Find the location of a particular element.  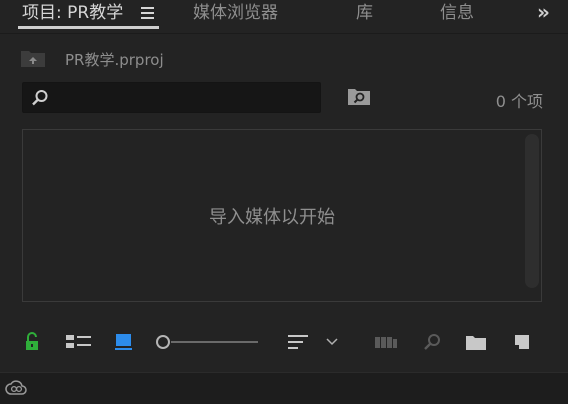

tab-info: 信息 is located at coordinates (457, 15).